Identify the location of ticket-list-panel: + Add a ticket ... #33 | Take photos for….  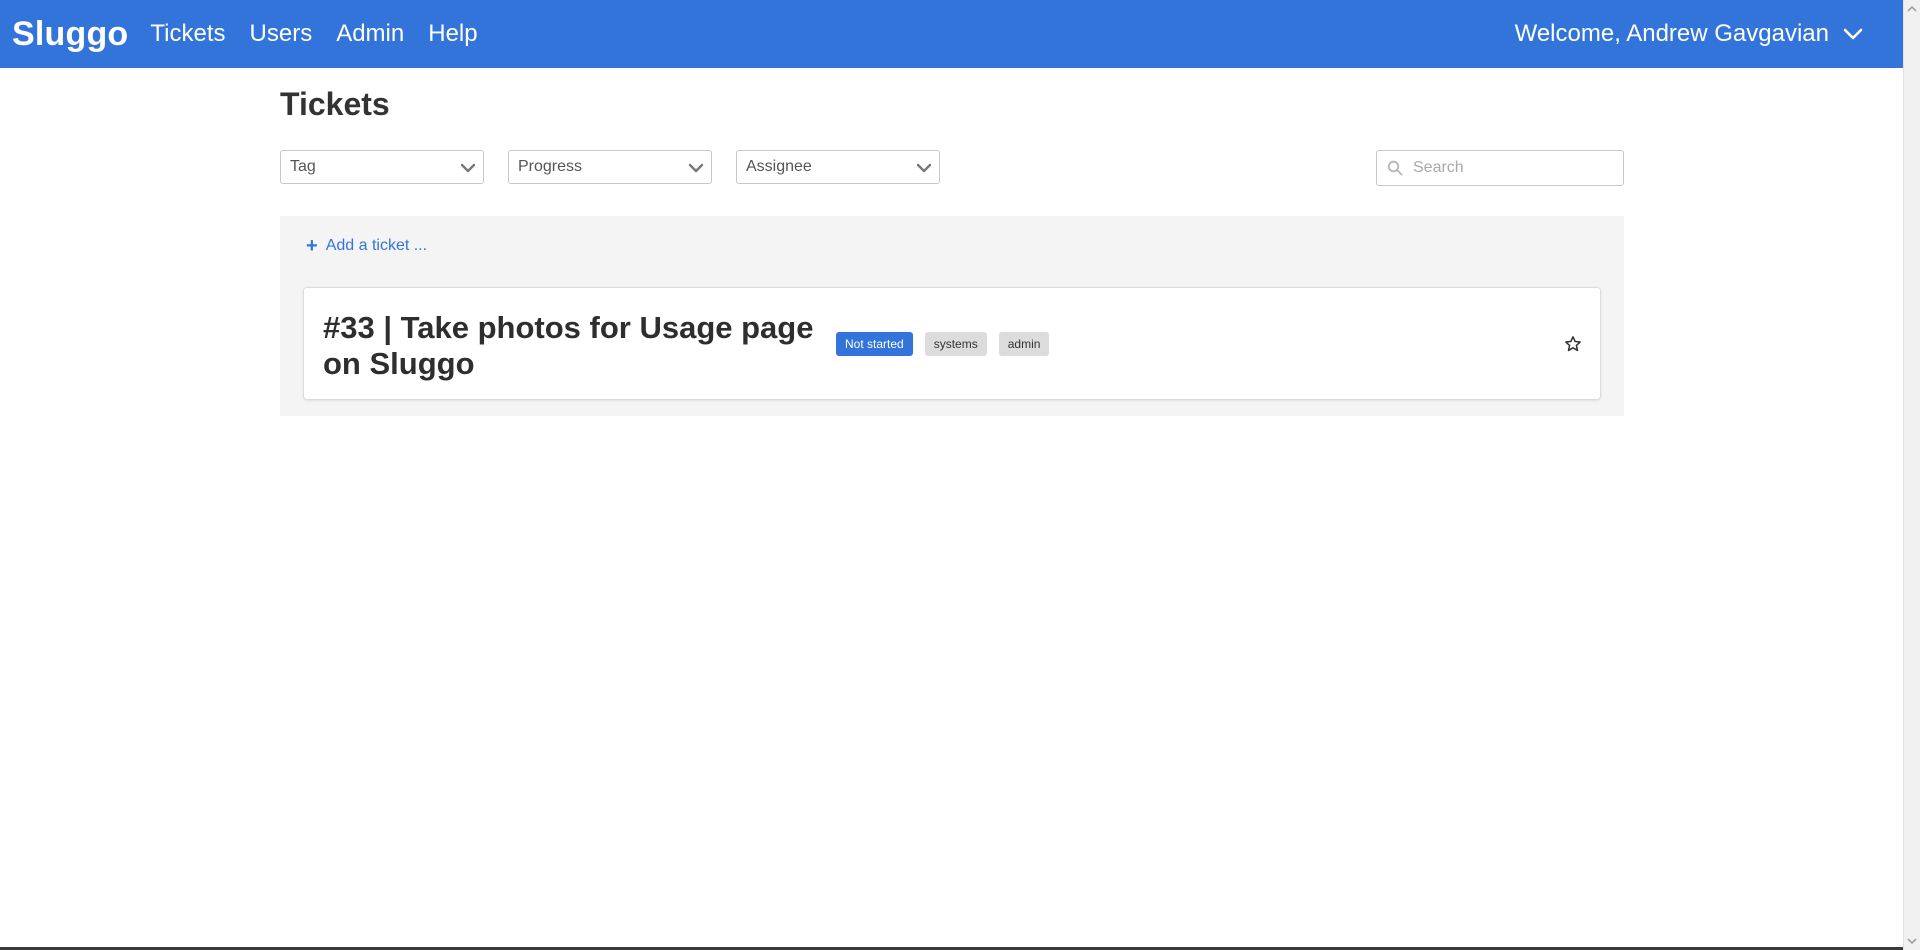
(952, 316).